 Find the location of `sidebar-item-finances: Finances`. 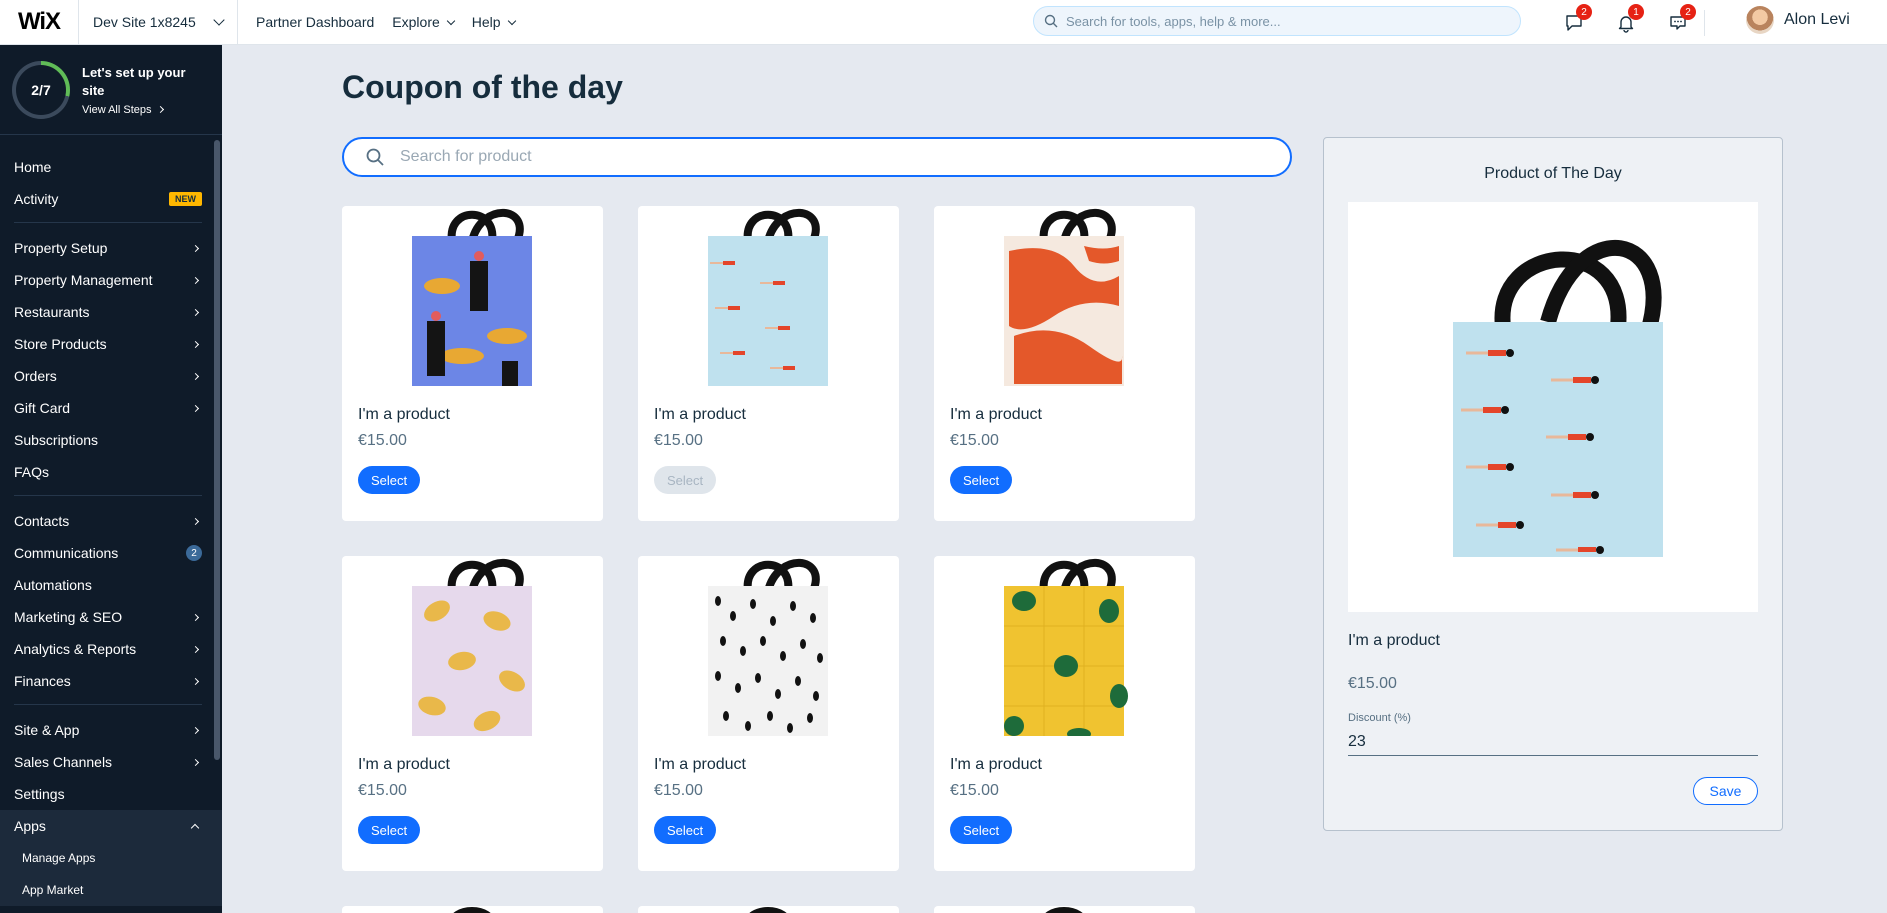

sidebar-item-finances: Finances is located at coordinates (111, 681).